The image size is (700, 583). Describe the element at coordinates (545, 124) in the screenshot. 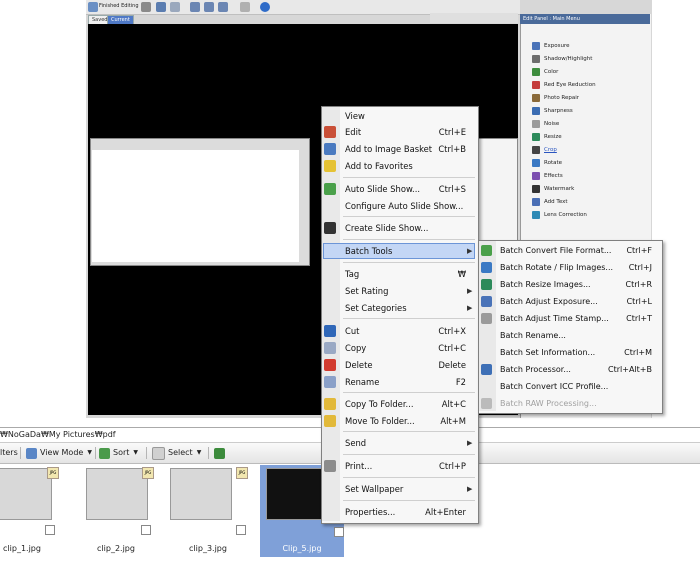

I see `edit-panel-noise: Noise` at that location.